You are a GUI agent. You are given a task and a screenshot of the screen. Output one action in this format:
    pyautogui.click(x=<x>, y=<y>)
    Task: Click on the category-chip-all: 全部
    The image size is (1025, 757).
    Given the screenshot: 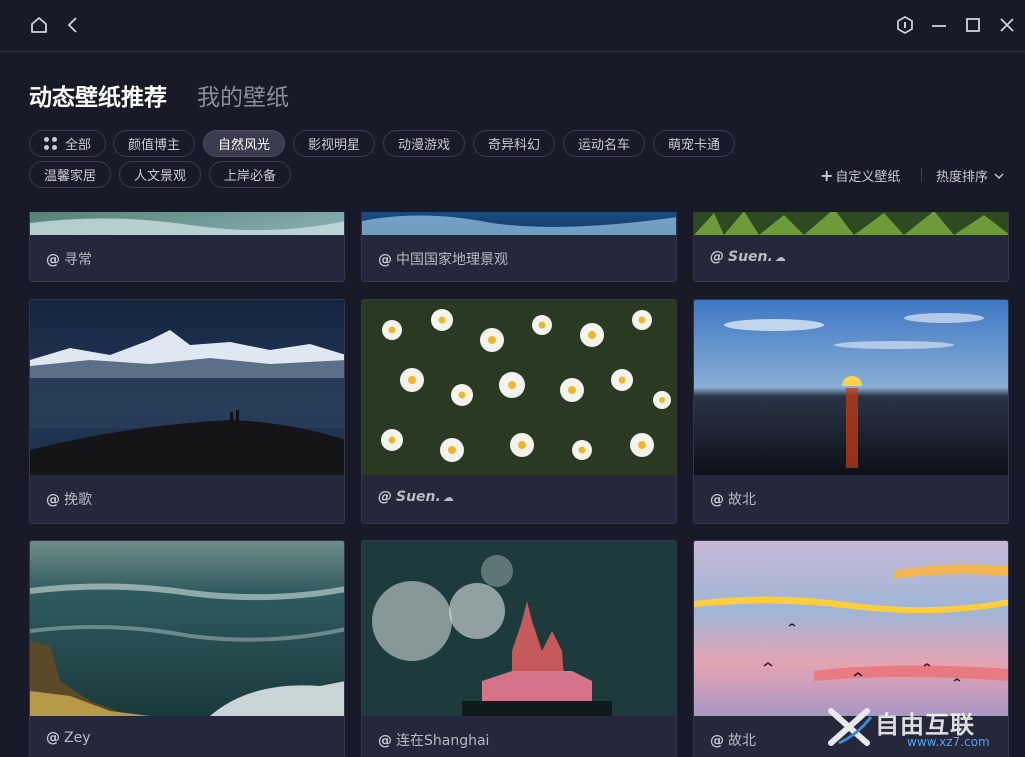 What is the action you would take?
    pyautogui.click(x=67, y=143)
    